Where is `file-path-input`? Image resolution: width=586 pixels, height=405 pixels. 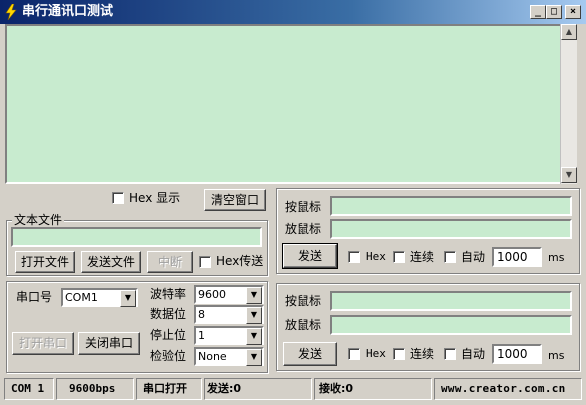 file-path-input is located at coordinates (136, 237).